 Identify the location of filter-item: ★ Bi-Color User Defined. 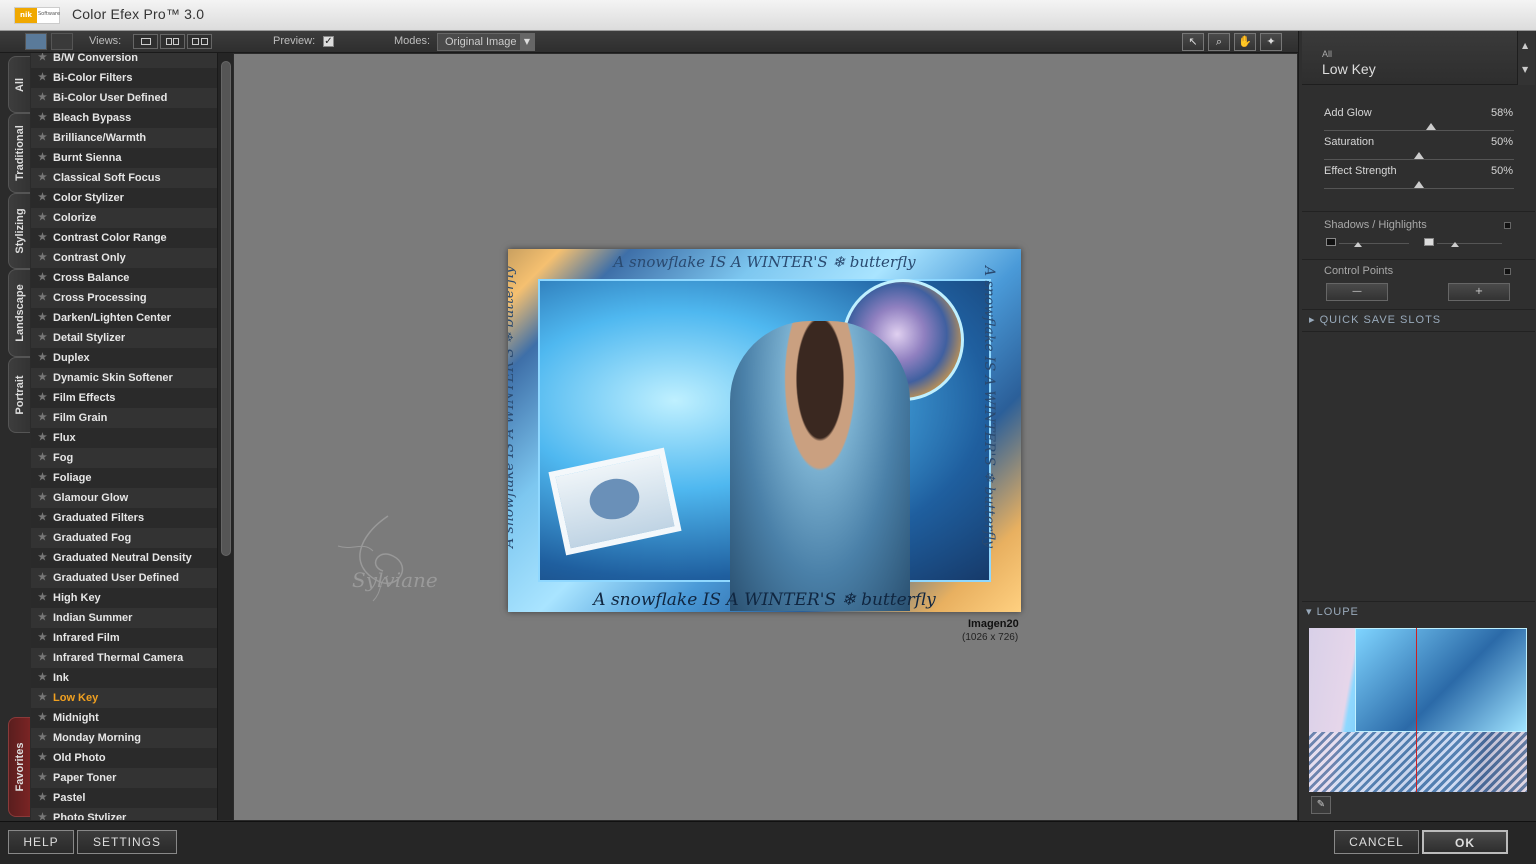
(124, 98).